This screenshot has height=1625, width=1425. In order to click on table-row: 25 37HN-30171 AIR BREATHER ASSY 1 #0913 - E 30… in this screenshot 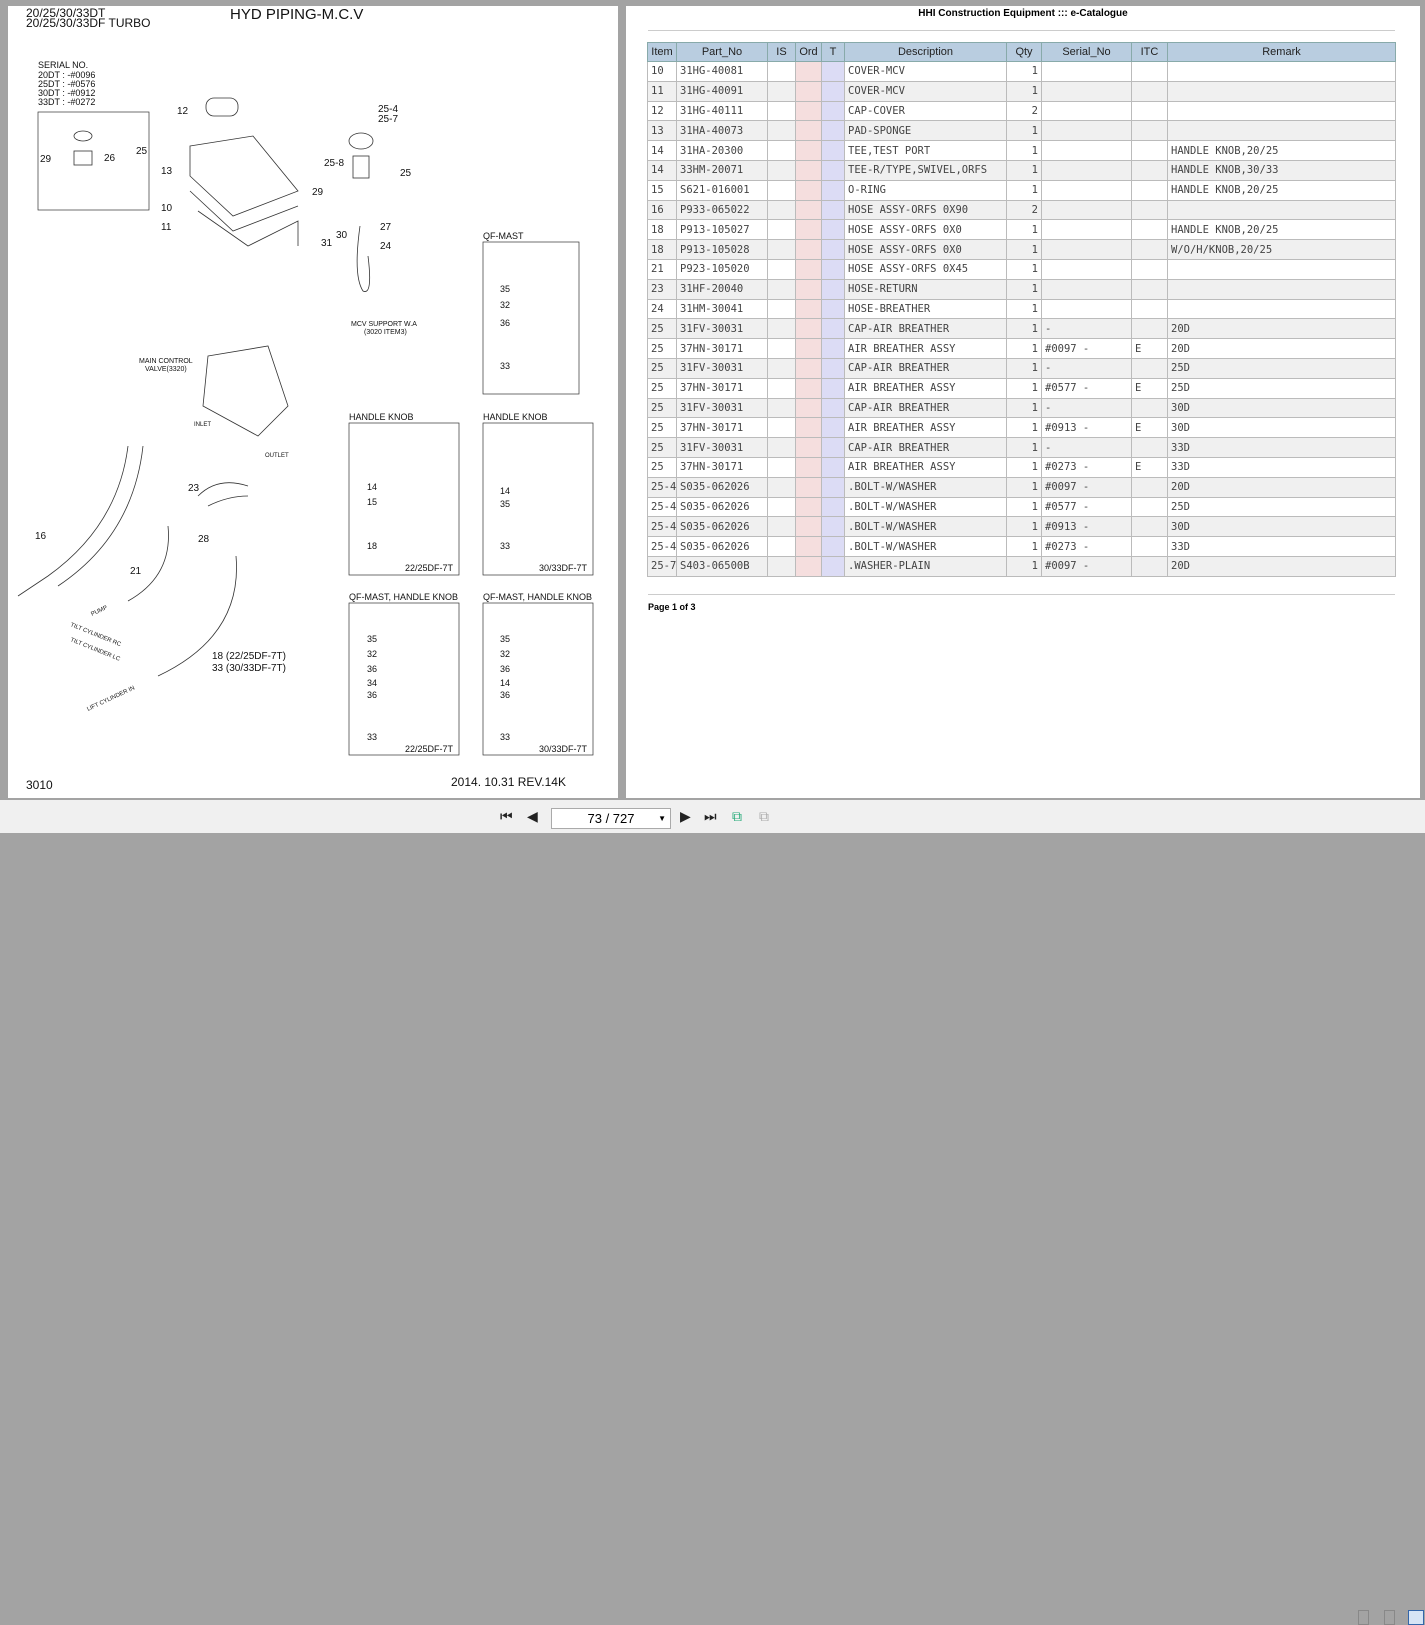, I will do `click(1021, 428)`.